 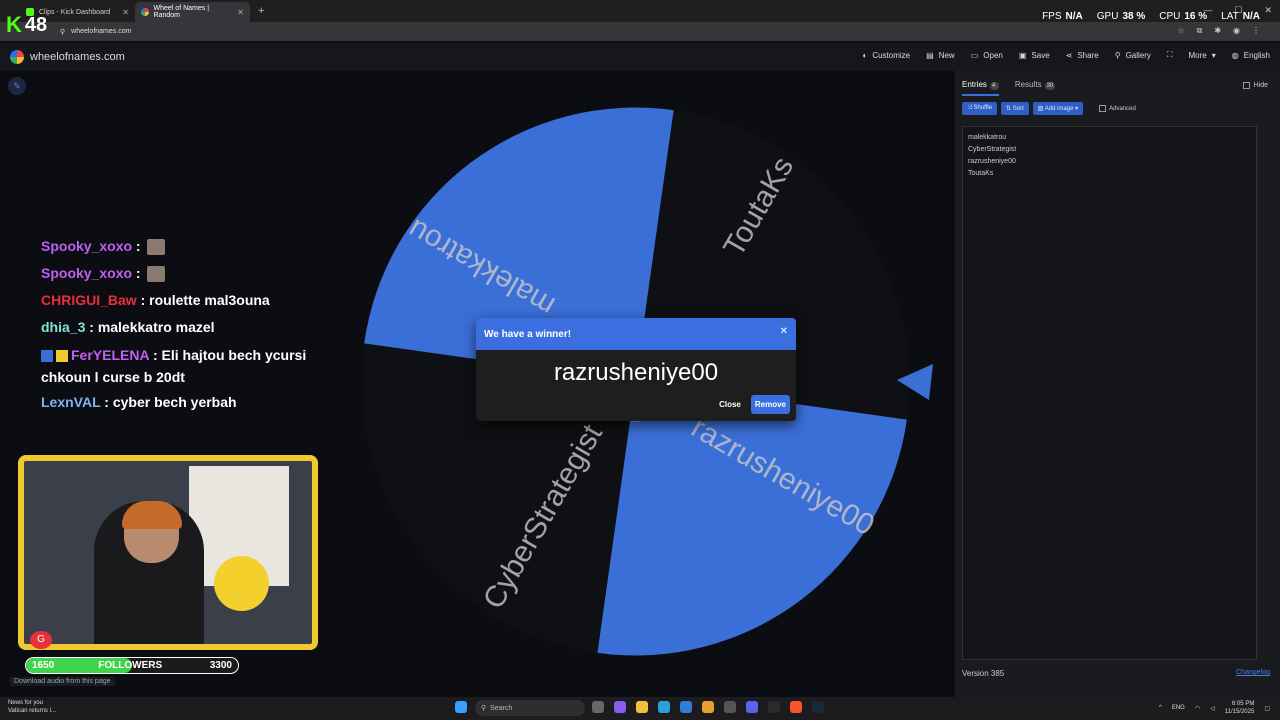 I want to click on file-explorer-icon, so click(x=642, y=707).